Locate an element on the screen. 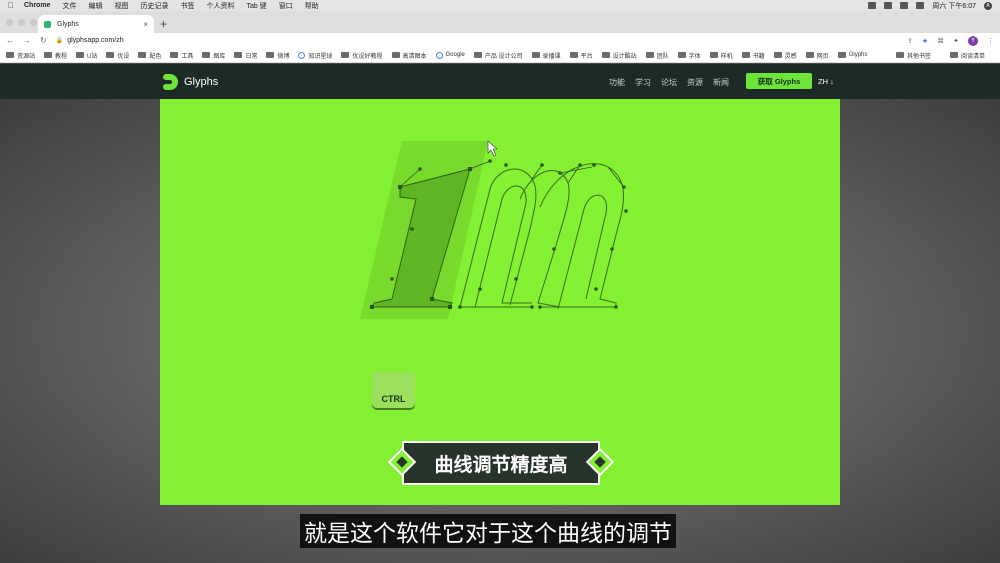 Image resolution: width=1000 pixels, height=563 pixels. other-bookmarks: 其他书签 is located at coordinates (913, 55).